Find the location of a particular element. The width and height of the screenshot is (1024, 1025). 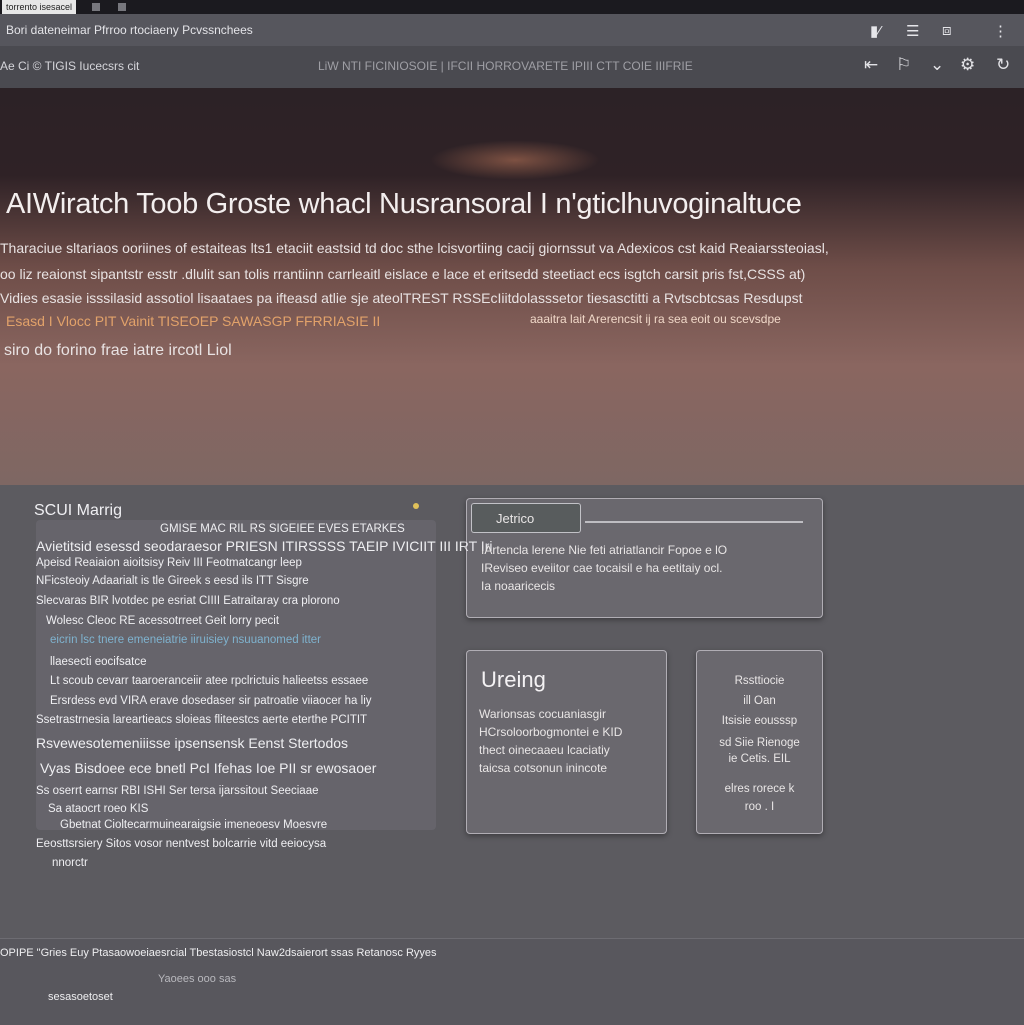

tab-control-icon is located at coordinates (96, 7).